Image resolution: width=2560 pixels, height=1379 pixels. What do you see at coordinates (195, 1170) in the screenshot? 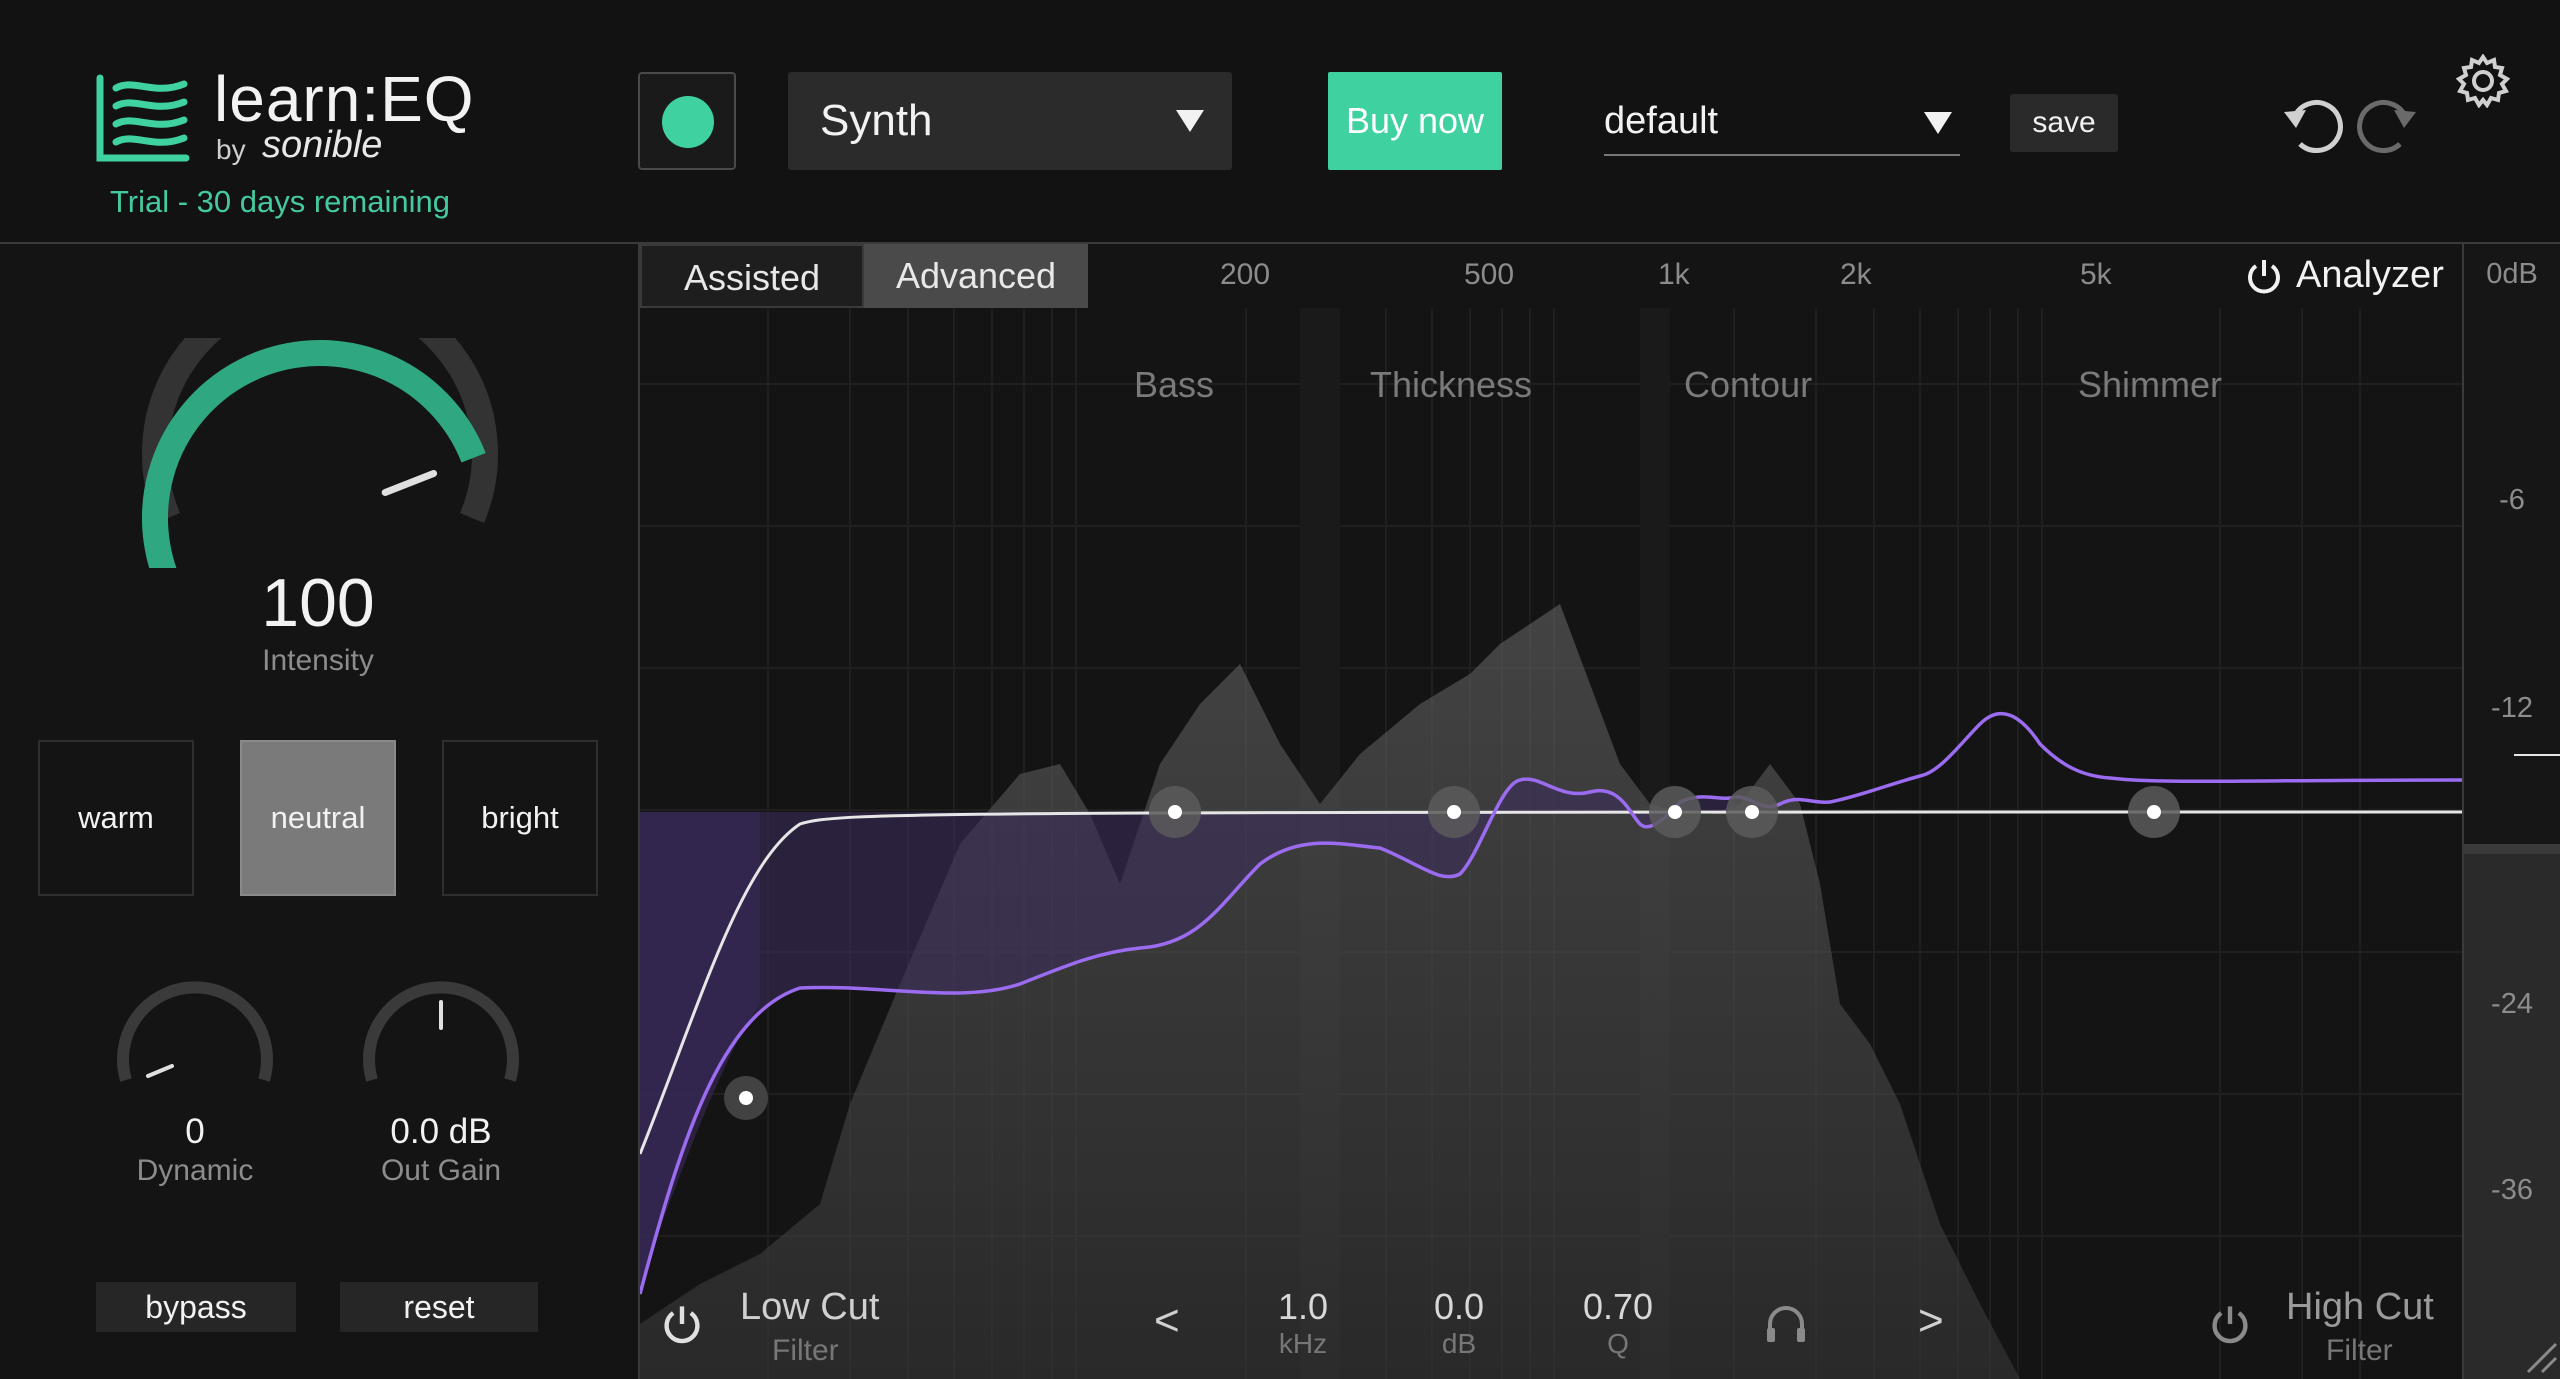
I see `dynamic-label: Dynamic` at bounding box center [195, 1170].